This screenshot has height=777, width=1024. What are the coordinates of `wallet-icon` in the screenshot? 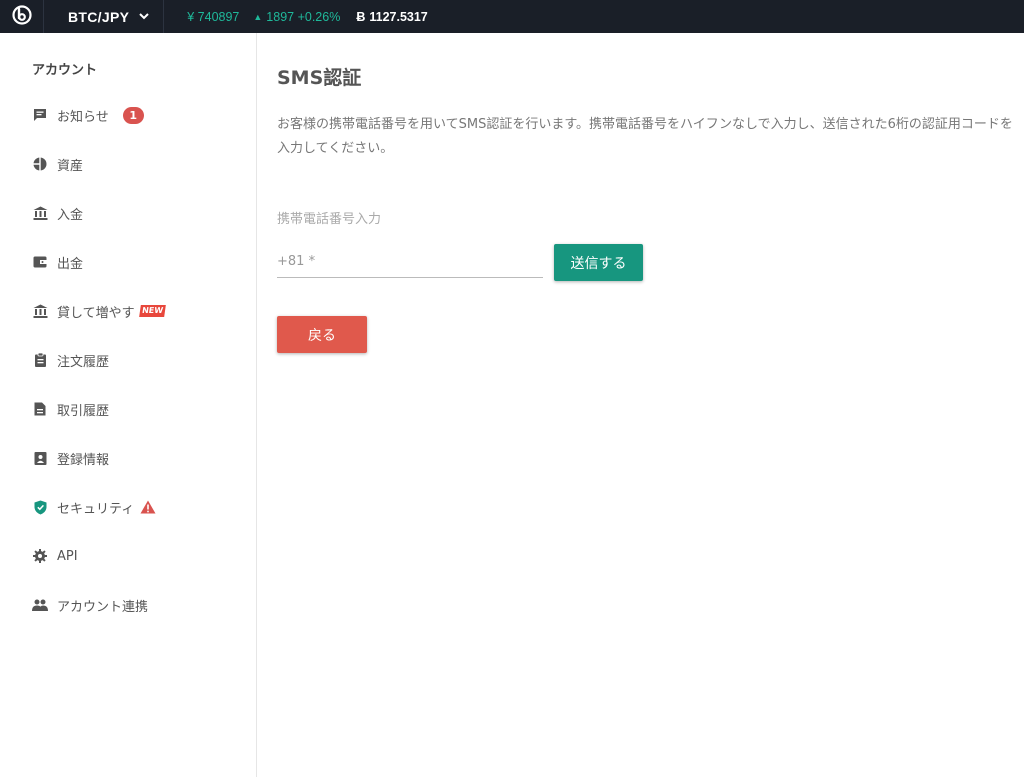 It's located at (40, 262).